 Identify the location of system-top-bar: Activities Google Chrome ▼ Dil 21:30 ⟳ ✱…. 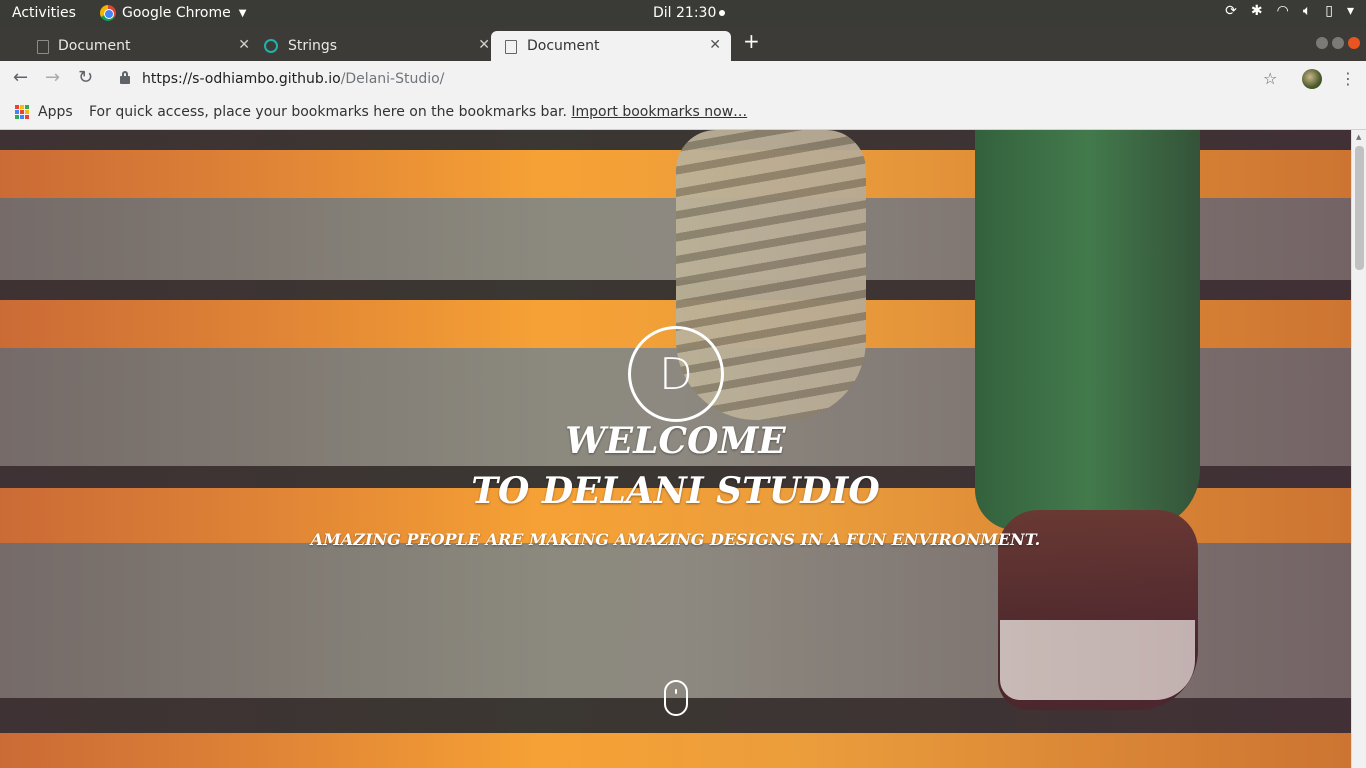
(683, 13).